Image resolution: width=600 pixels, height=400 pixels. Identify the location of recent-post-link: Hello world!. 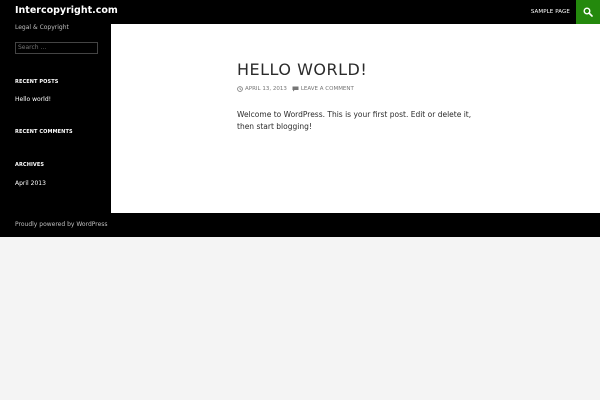
(33, 100).